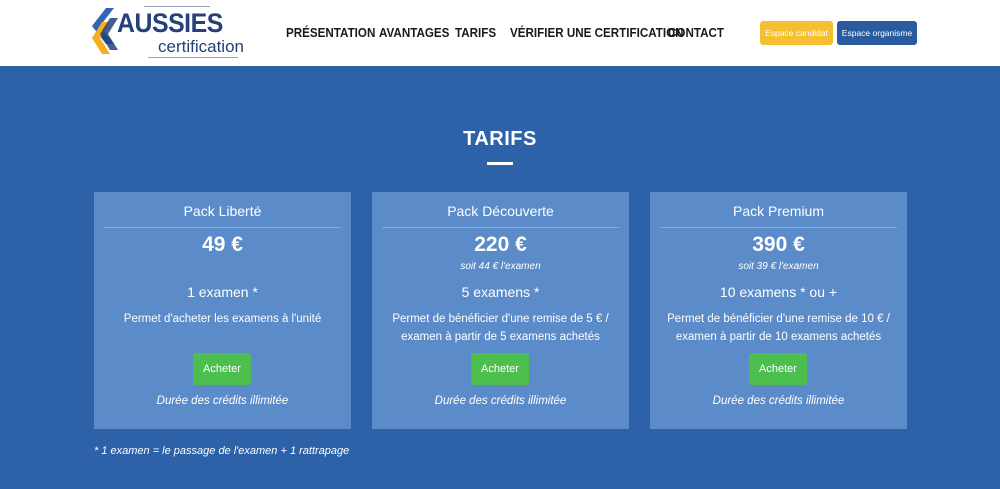 The height and width of the screenshot is (489, 1000). What do you see at coordinates (170, 23) in the screenshot?
I see `logo-title: AUSSIES` at bounding box center [170, 23].